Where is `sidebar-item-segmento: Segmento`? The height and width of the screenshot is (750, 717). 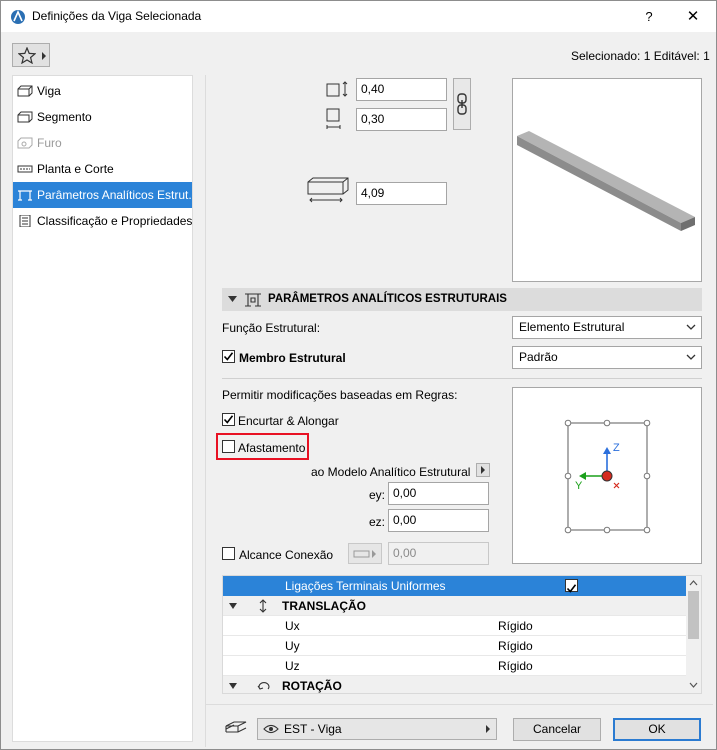 sidebar-item-segmento: Segmento is located at coordinates (102, 117).